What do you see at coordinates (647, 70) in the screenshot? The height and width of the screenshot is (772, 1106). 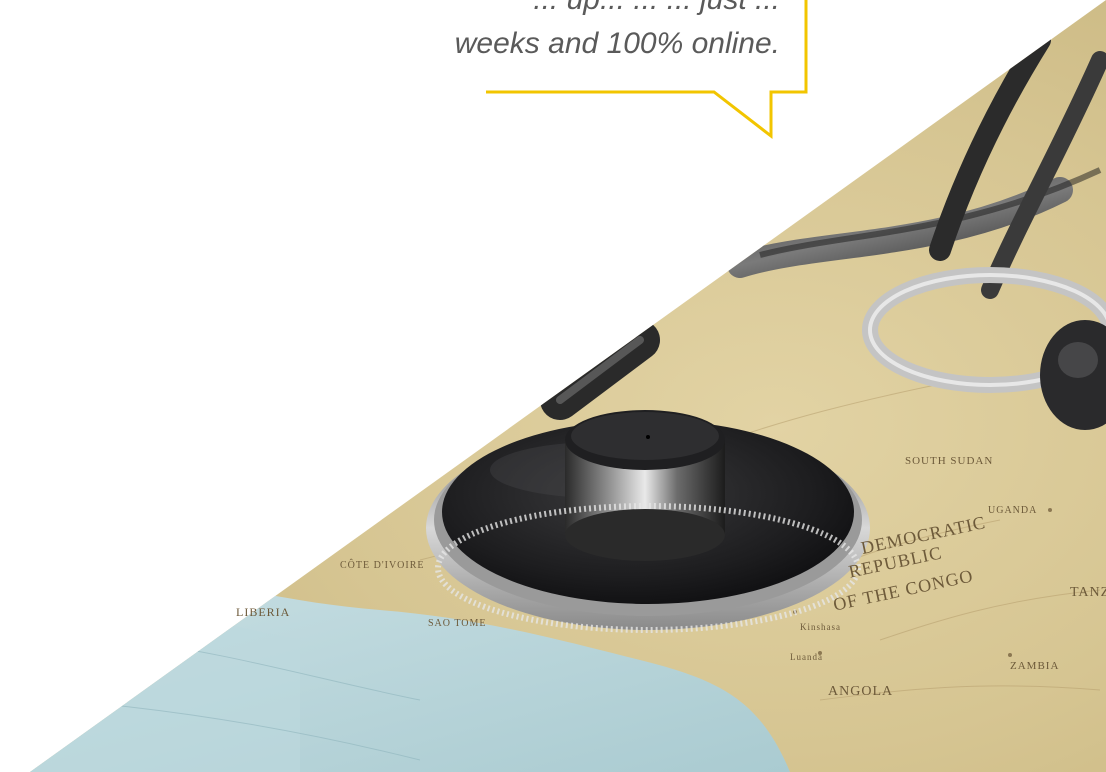 I see `bubble-outline` at bounding box center [647, 70].